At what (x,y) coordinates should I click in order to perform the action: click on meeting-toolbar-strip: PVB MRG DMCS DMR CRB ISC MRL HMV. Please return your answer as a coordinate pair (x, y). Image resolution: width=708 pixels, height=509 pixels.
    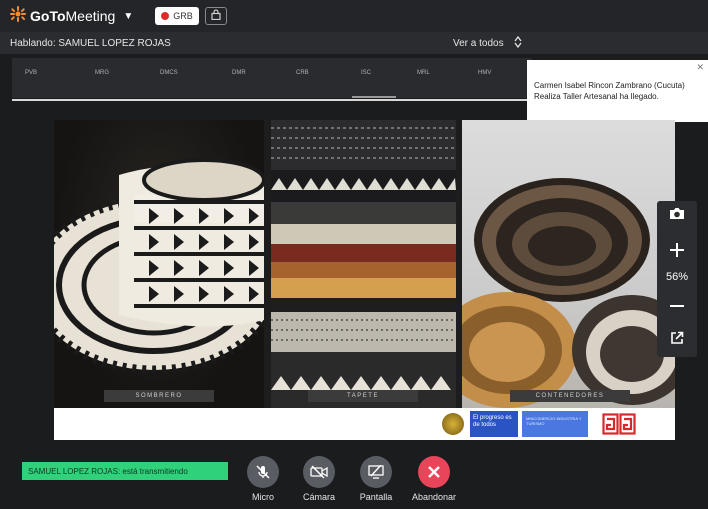
    Looking at the image, I should click on (272, 78).